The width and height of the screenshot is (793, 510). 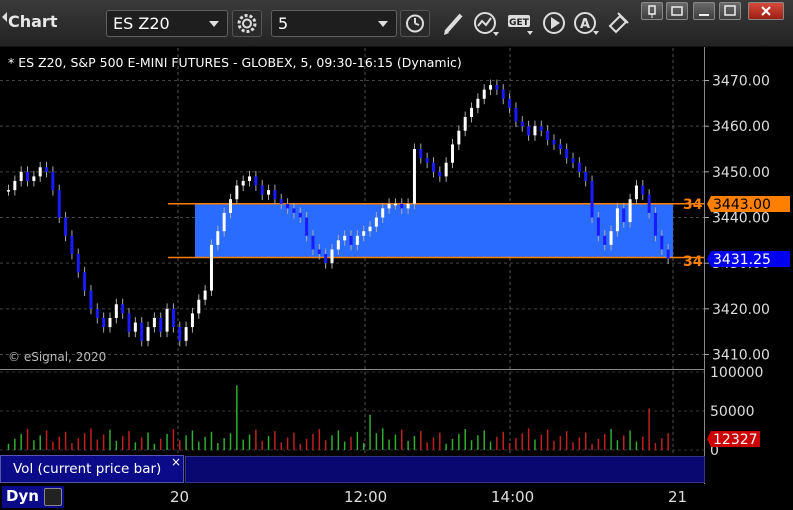 What do you see at coordinates (283, 23) in the screenshot?
I see `interval-value: 5` at bounding box center [283, 23].